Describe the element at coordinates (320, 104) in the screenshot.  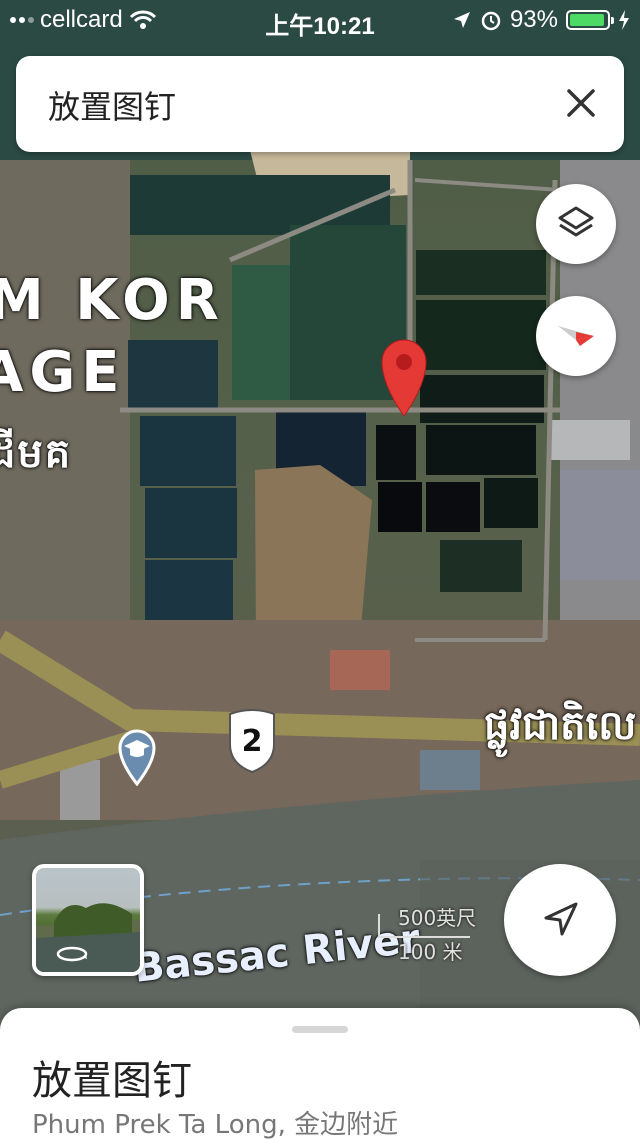
I see `search-card: 放置图钉` at that location.